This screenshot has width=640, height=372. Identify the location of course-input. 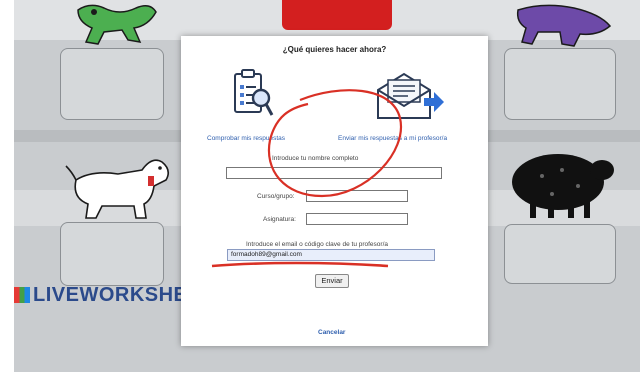
(357, 196).